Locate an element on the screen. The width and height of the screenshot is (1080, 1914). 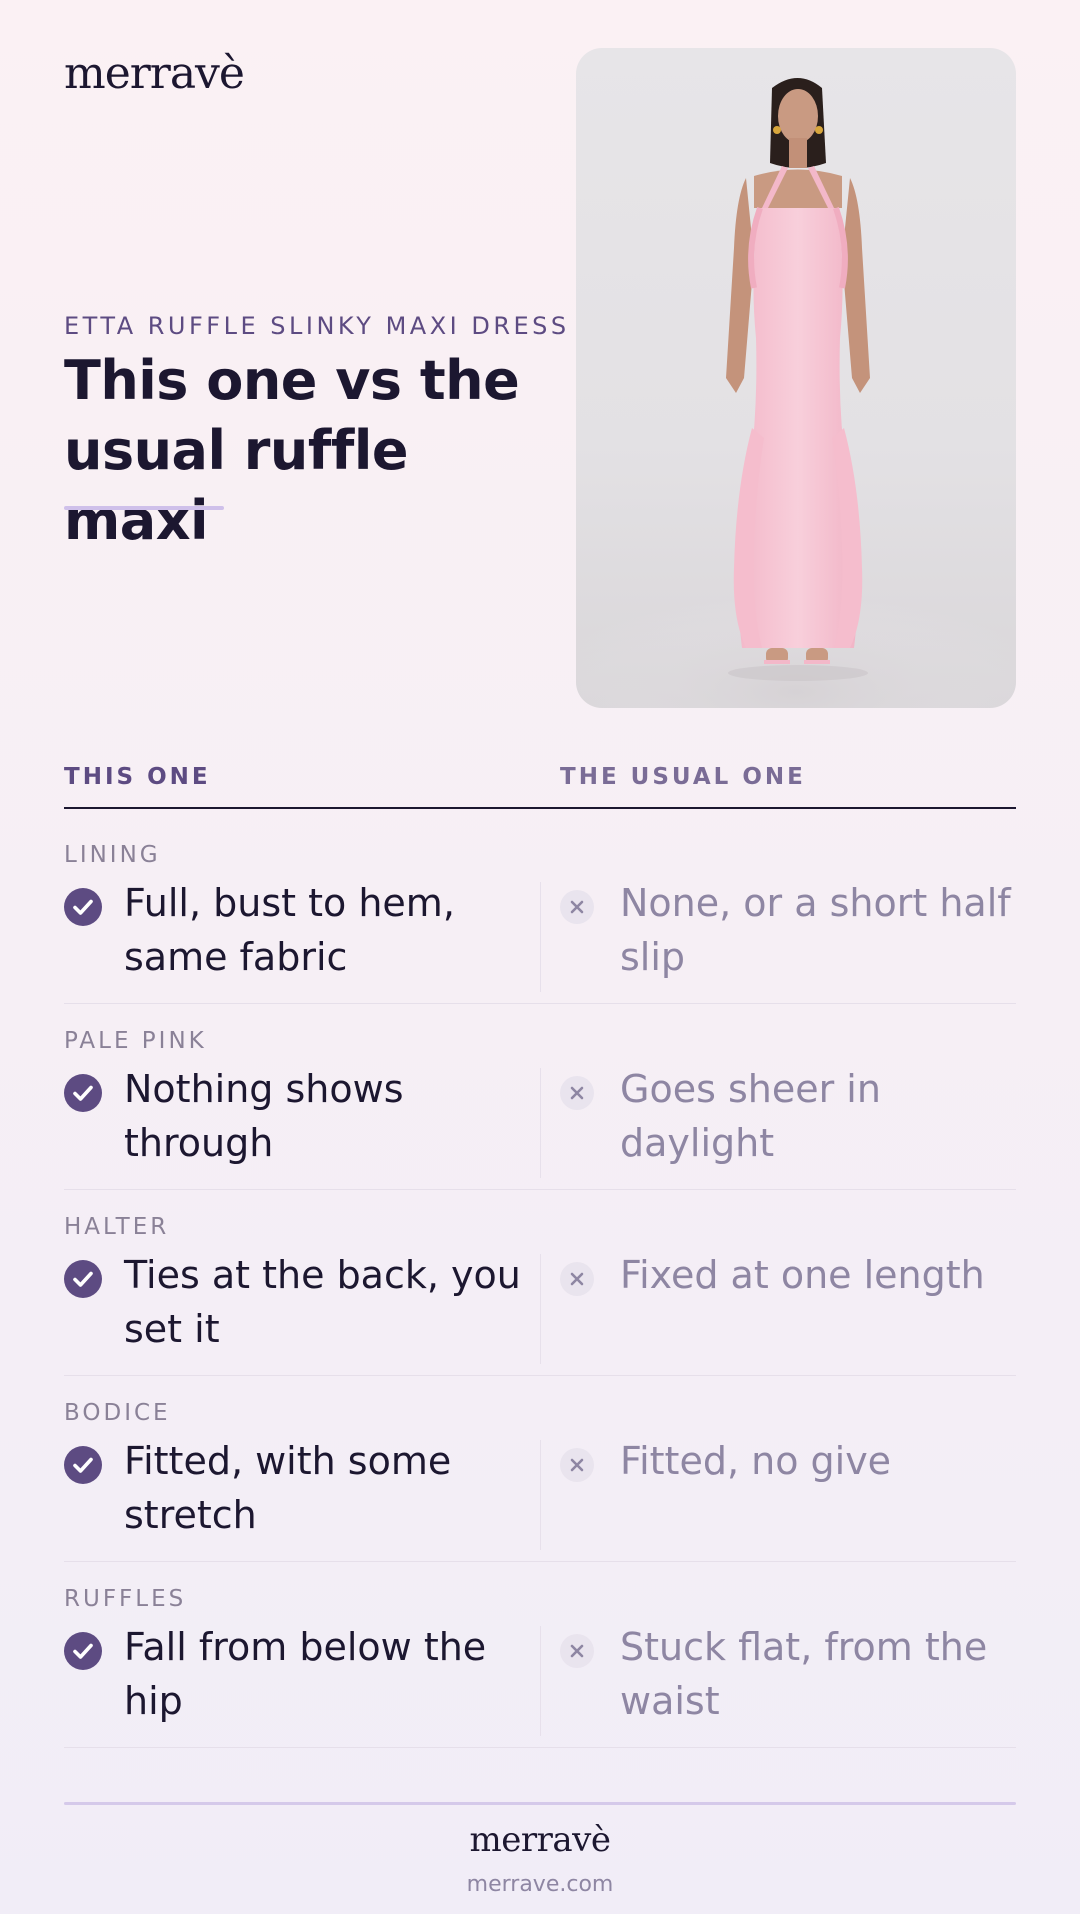
model-photo-icon is located at coordinates (796, 393).